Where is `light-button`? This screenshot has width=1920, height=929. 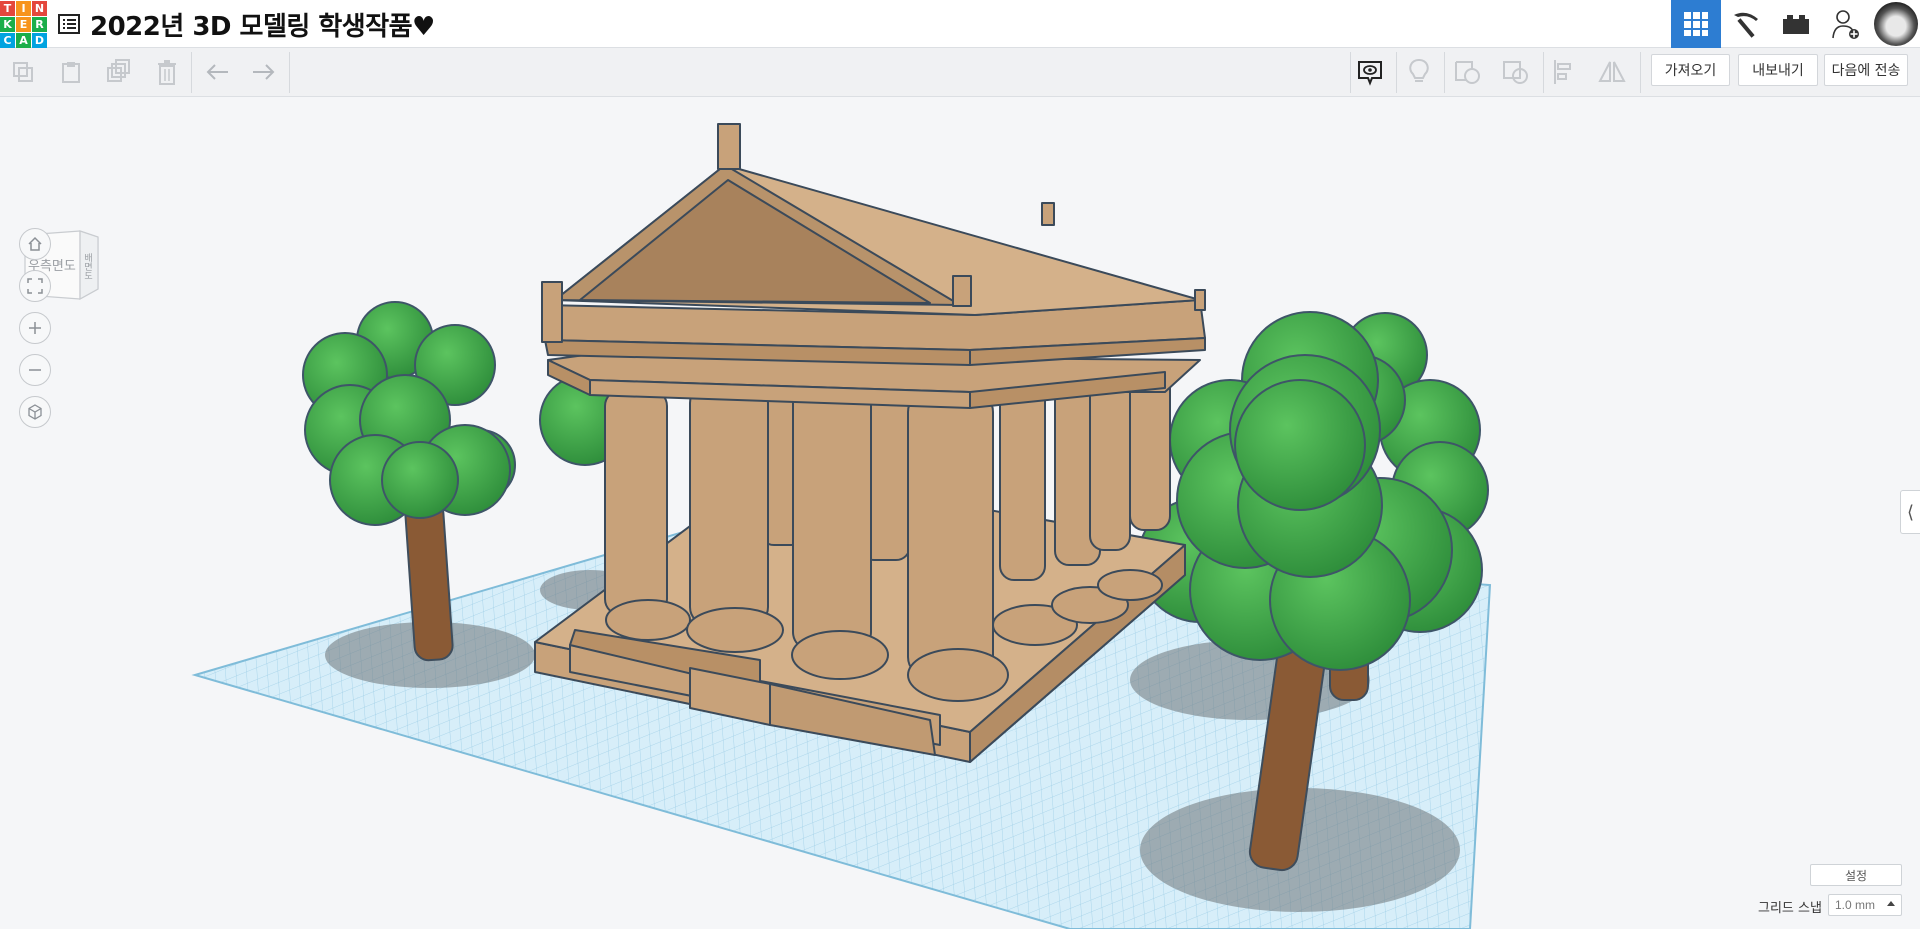
light-button is located at coordinates (1419, 72).